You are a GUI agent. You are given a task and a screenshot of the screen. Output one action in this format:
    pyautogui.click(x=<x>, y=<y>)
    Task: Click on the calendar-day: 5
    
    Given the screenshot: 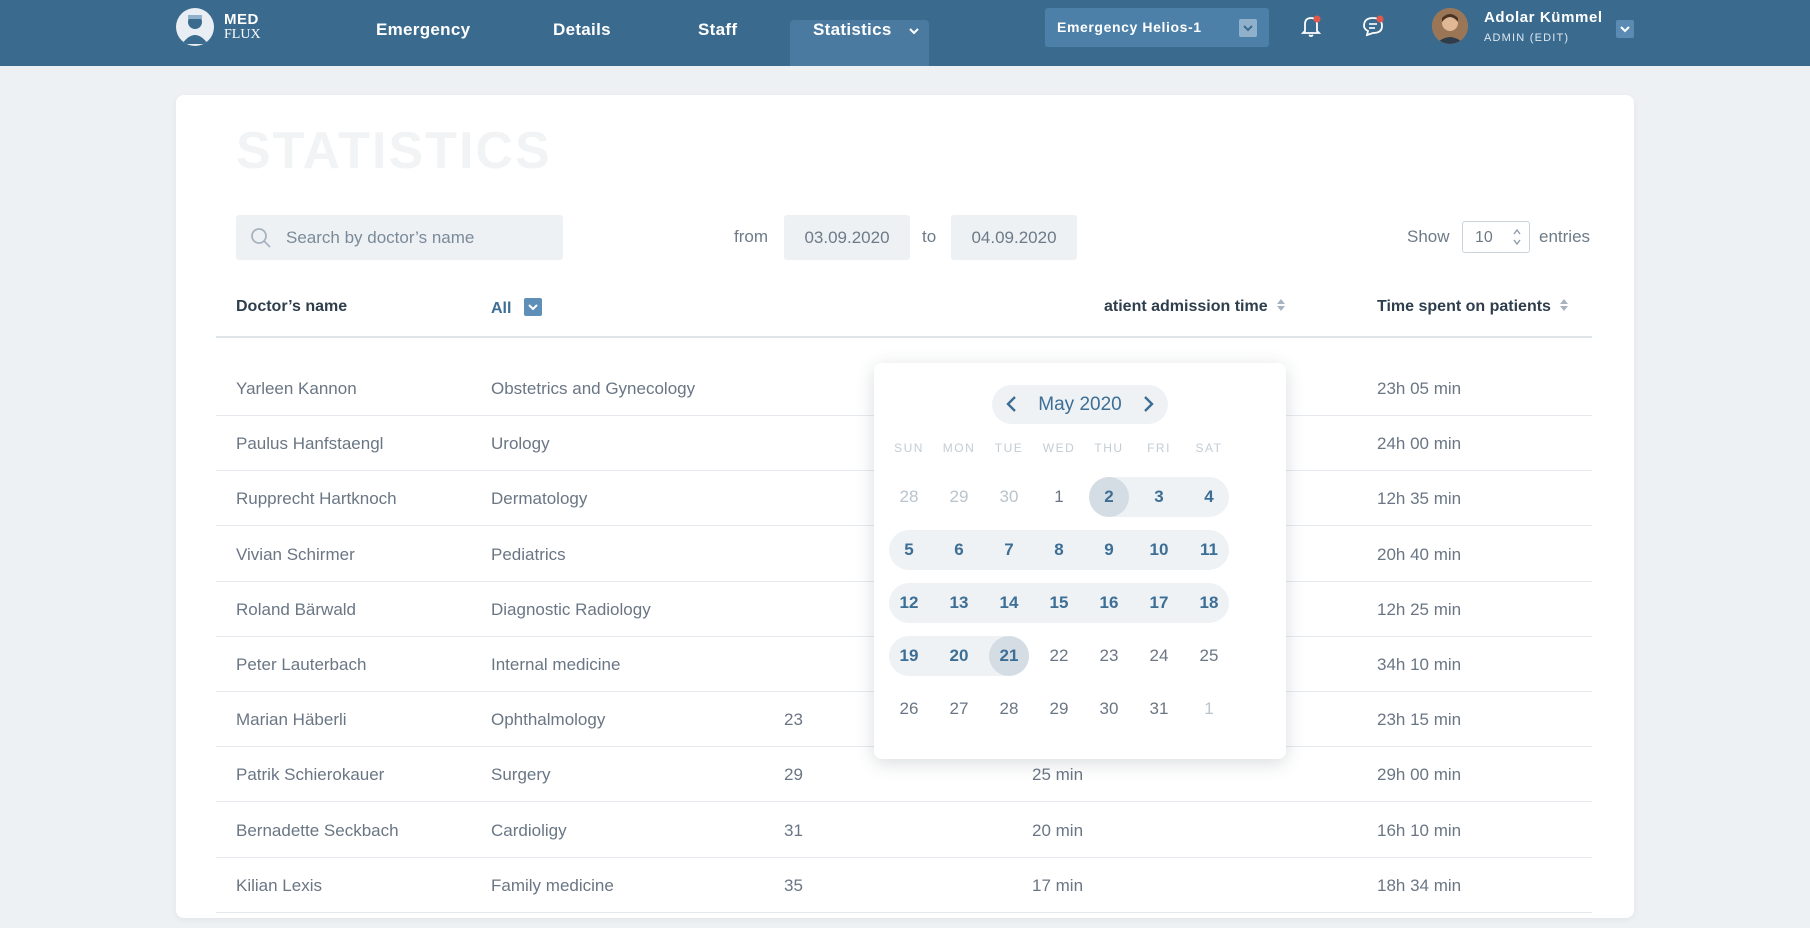 What is the action you would take?
    pyautogui.click(x=909, y=550)
    